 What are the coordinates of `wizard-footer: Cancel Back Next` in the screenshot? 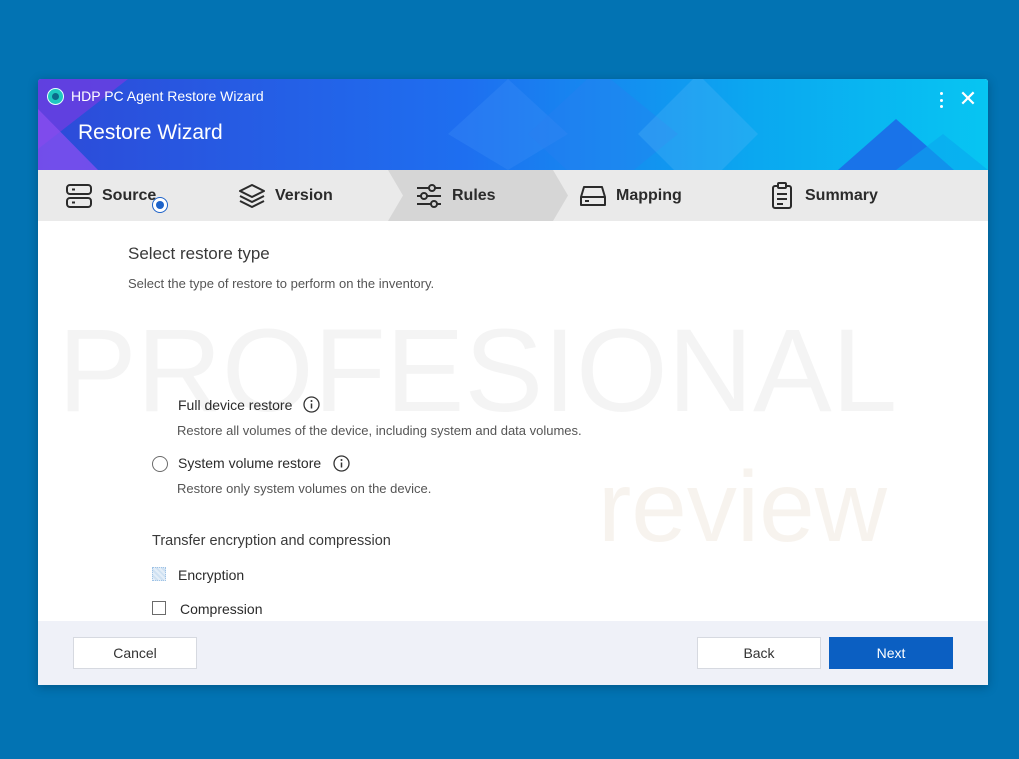 It's located at (513, 653).